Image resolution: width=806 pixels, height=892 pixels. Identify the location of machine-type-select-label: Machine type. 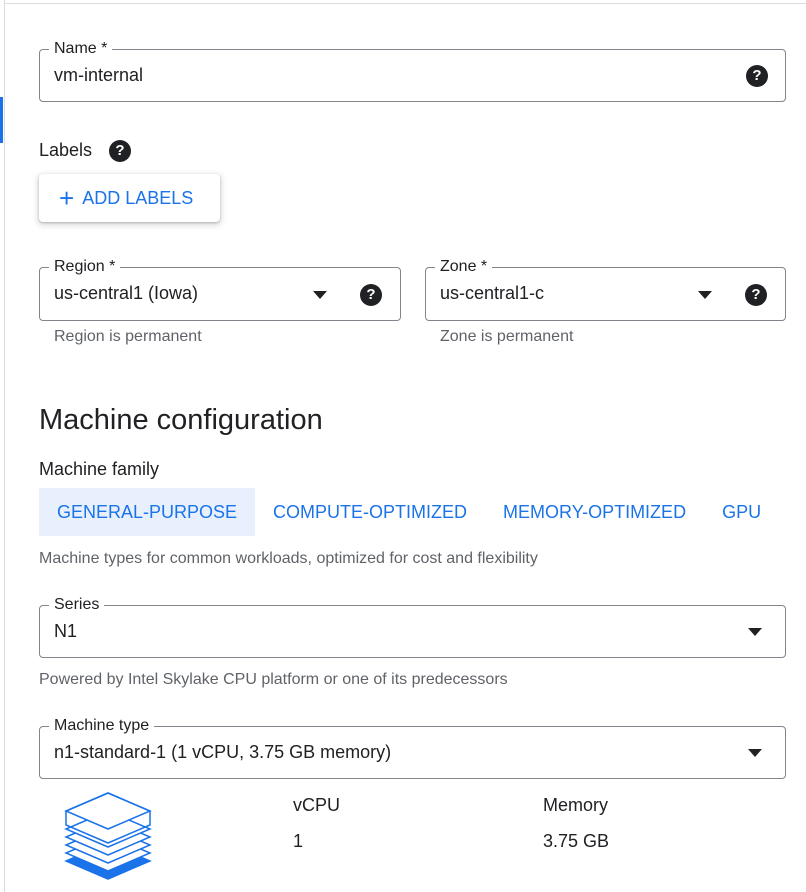
(102, 726).